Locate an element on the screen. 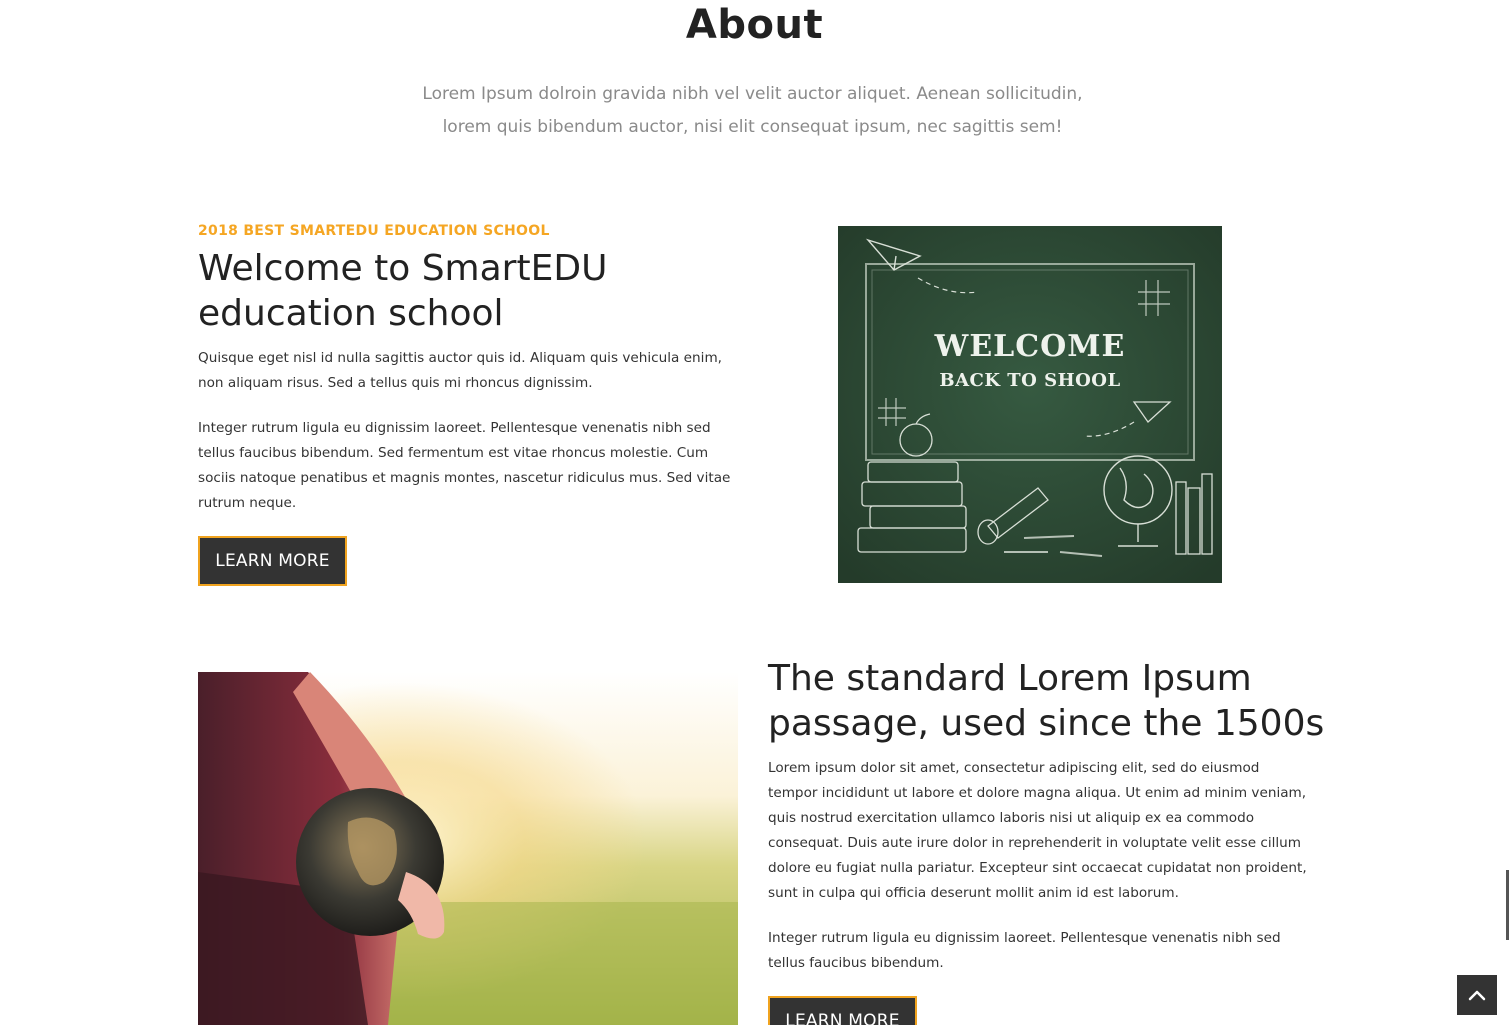 The image size is (1509, 1025). chevron-up-icon is located at coordinates (1477, 995).